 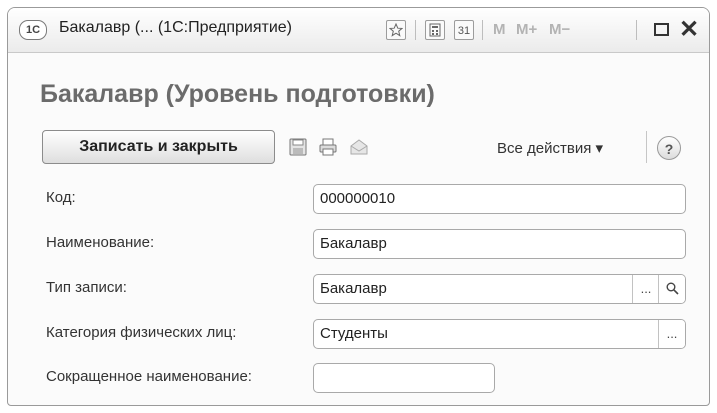 I want to click on maximize-icon, so click(x=661, y=29).